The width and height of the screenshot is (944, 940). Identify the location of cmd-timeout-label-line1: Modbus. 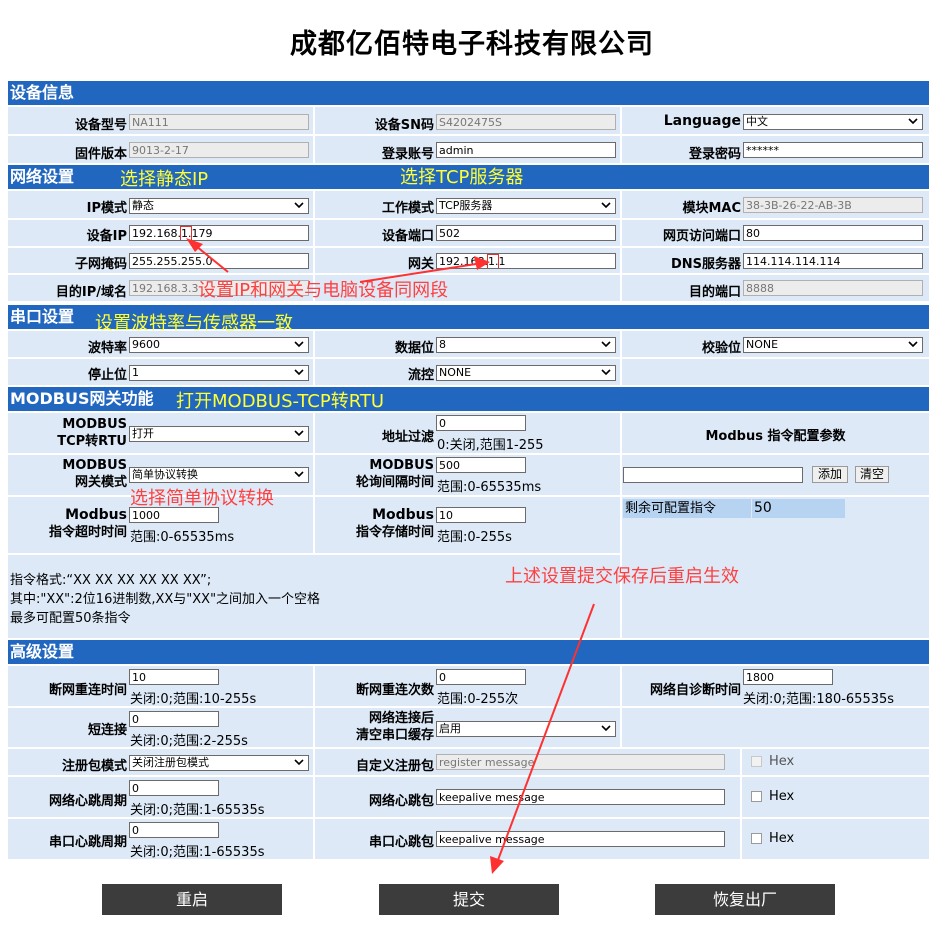
(96, 515).